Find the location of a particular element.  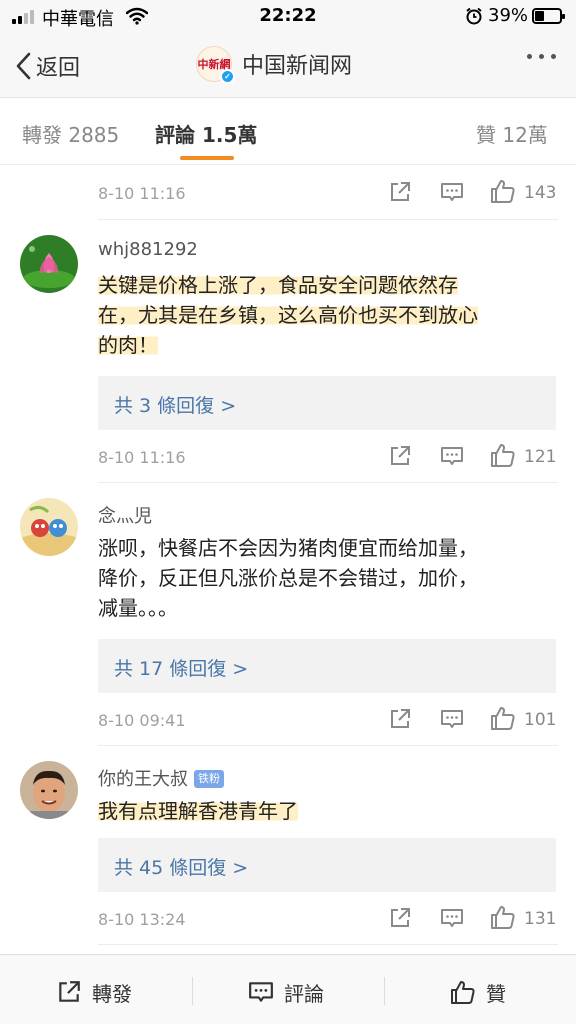

replies-link: 共 17 條回復 > is located at coordinates (181, 667).